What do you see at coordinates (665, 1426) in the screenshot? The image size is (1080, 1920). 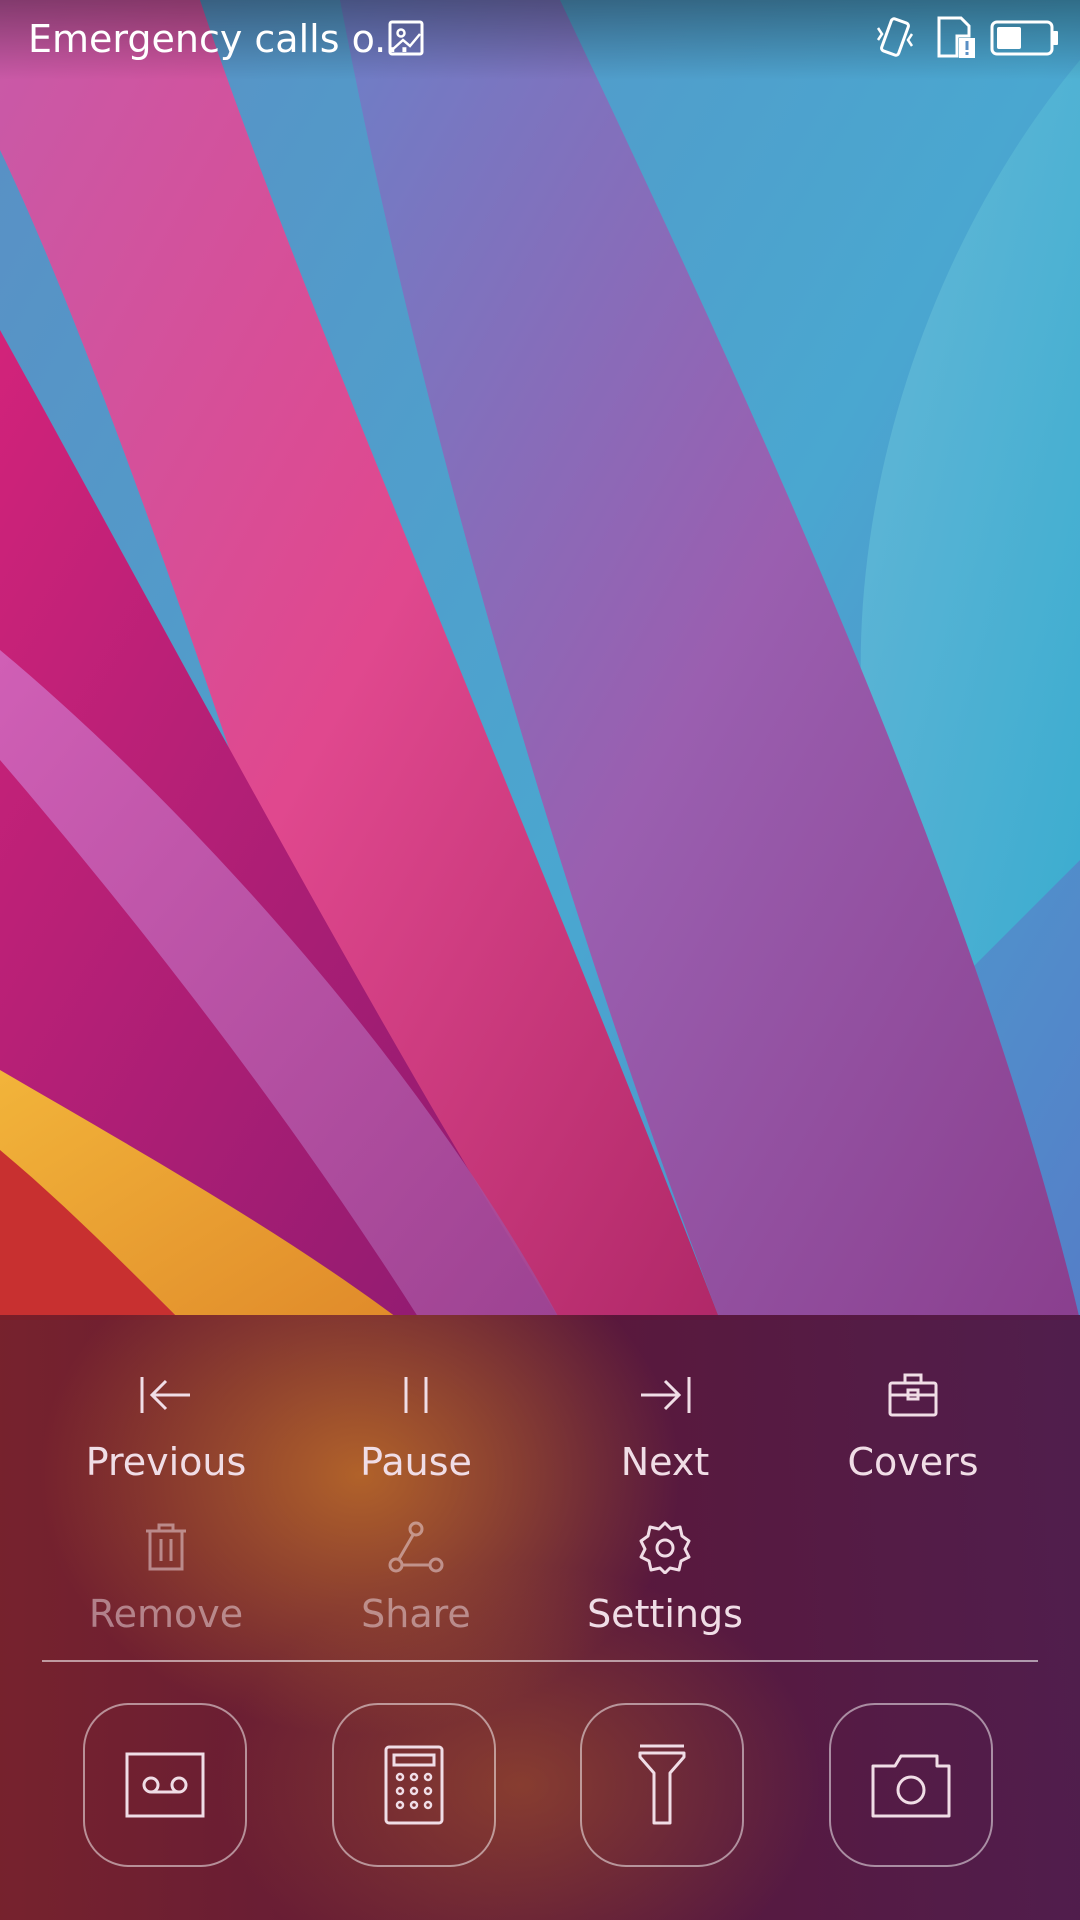 I see `next-button: Next` at bounding box center [665, 1426].